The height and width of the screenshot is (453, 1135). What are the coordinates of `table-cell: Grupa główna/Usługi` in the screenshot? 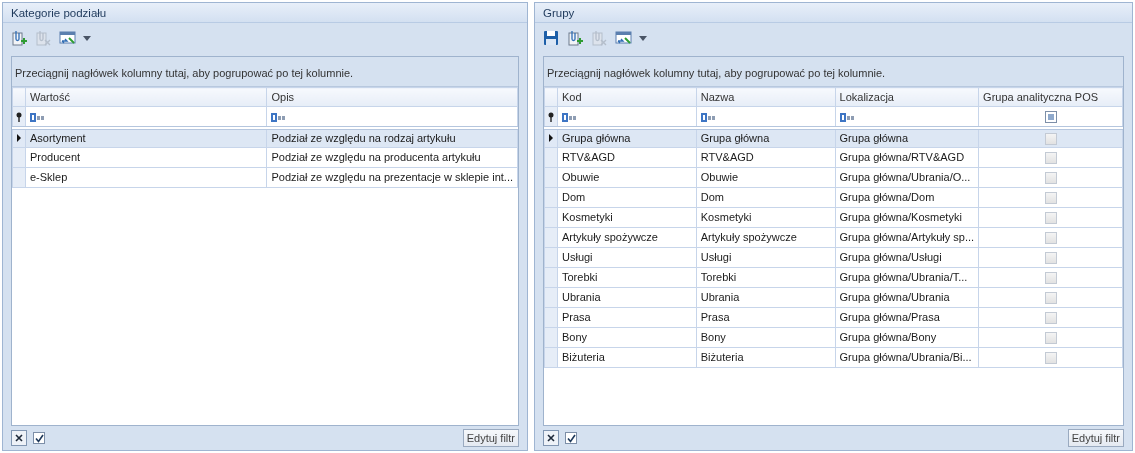 It's located at (907, 257).